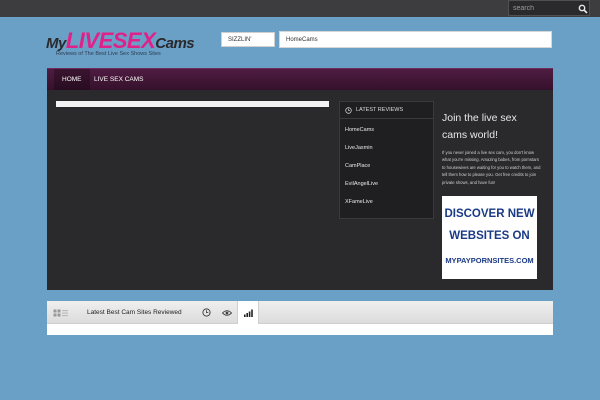 This screenshot has width=600, height=400. What do you see at coordinates (300, 312) in the screenshot?
I see `section-header: Latest Best Cam Sites Reviewed` at bounding box center [300, 312].